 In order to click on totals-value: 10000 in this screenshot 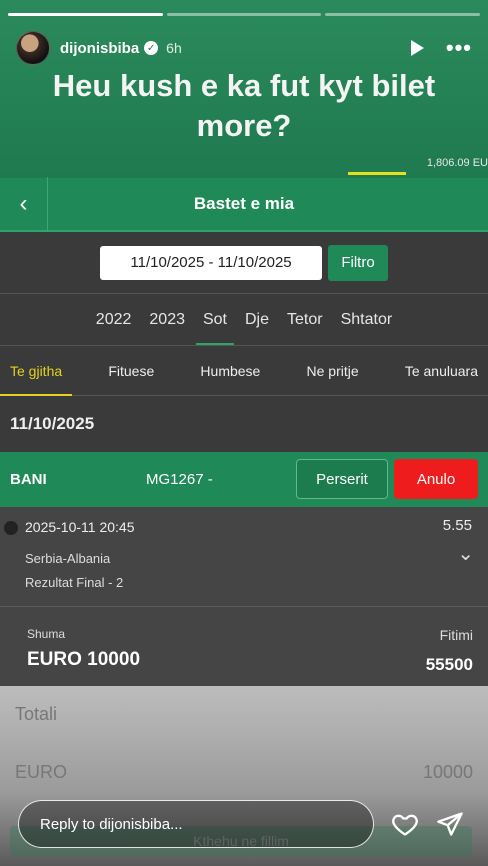, I will do `click(447, 772)`.